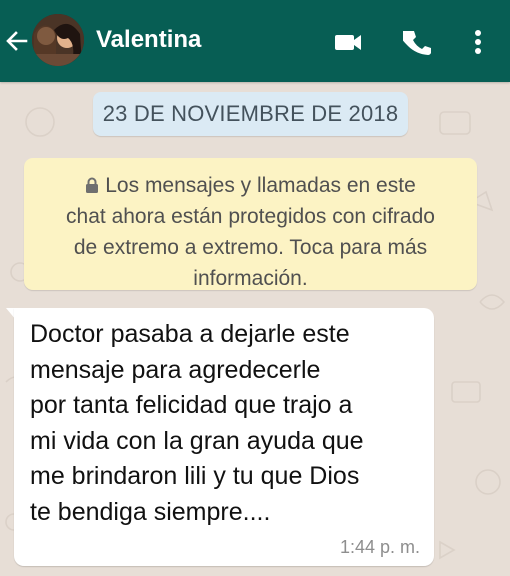 The height and width of the screenshot is (576, 510). What do you see at coordinates (250, 247) in the screenshot?
I see `encryption-notice-line: de extremo a extremo. Toca para más` at bounding box center [250, 247].